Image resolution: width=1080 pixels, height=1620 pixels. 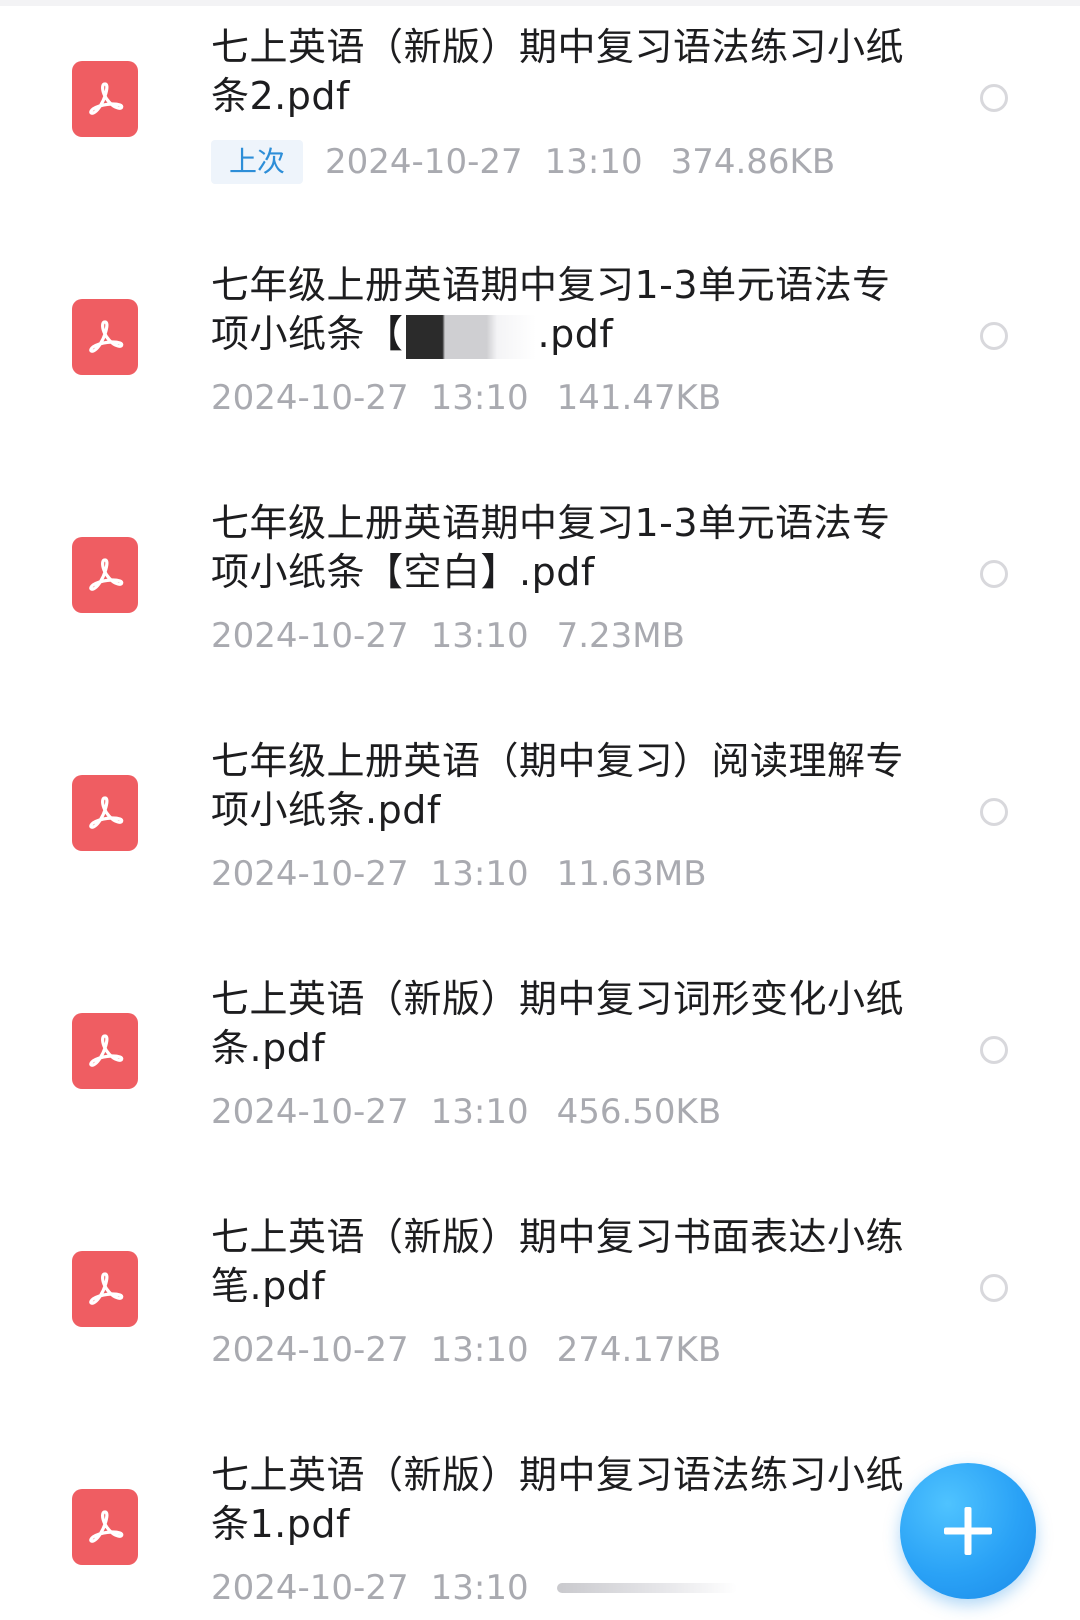 I want to click on add-fab-button, so click(x=968, y=1531).